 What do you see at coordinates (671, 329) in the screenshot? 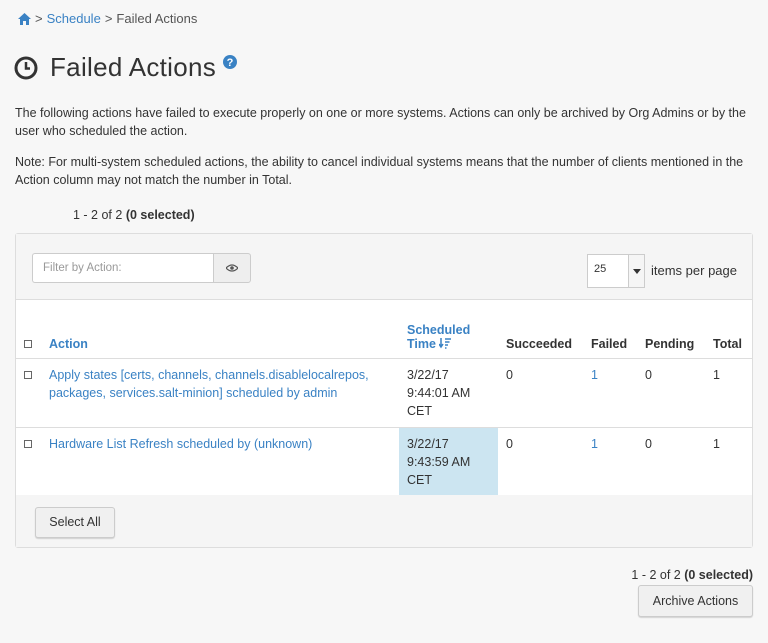
I see `column-pending: Pending` at bounding box center [671, 329].